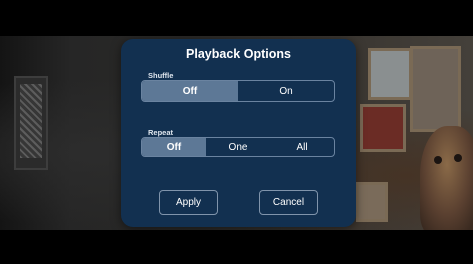 Image resolution: width=473 pixels, height=264 pixels. Describe the element at coordinates (236, 247) in the screenshot. I see `letterbox-bottom` at that location.